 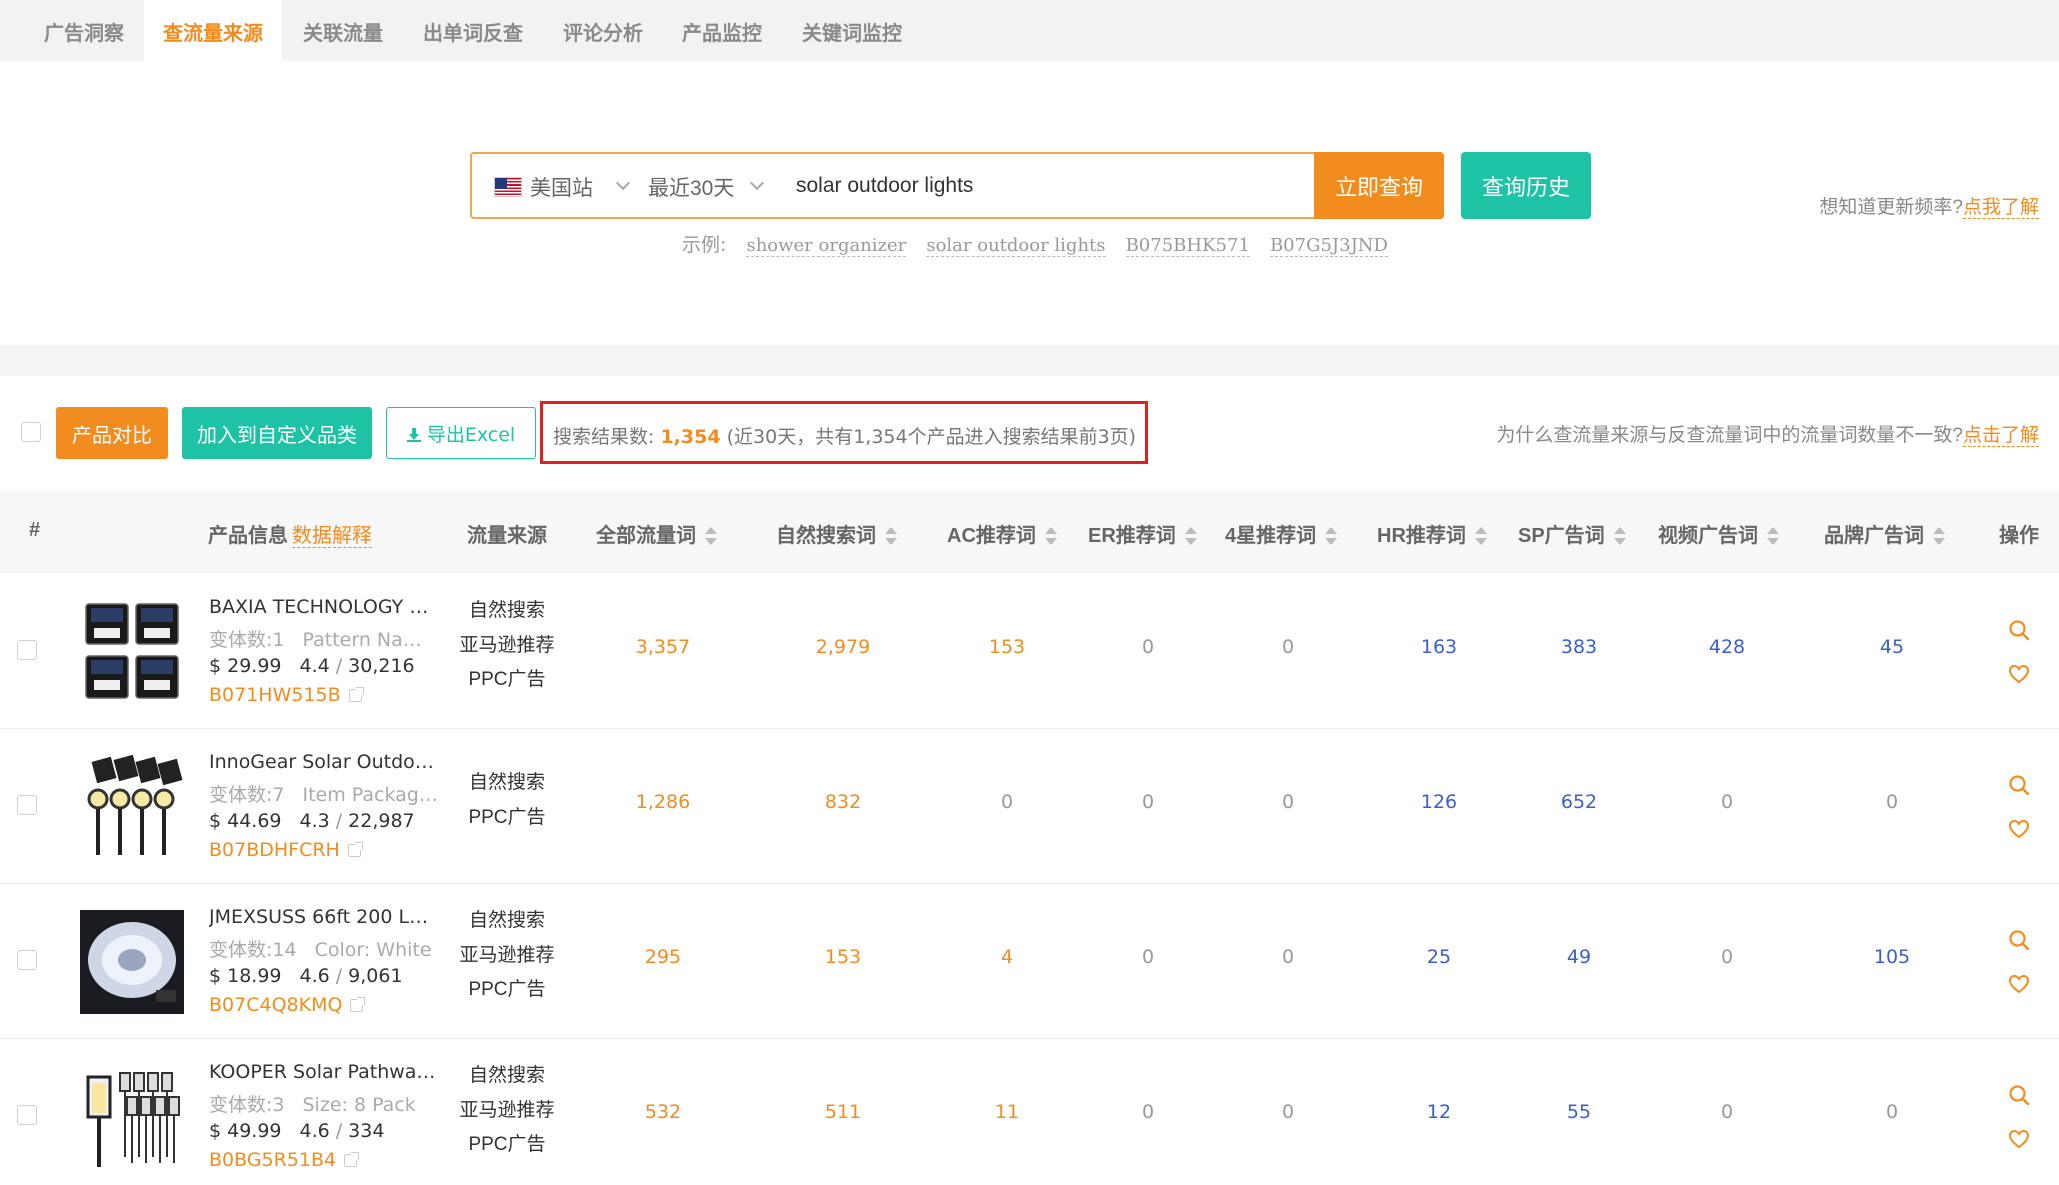 What do you see at coordinates (1281, 533) in the screenshot?
I see `col-4star-keywords: 4星推荐词` at bounding box center [1281, 533].